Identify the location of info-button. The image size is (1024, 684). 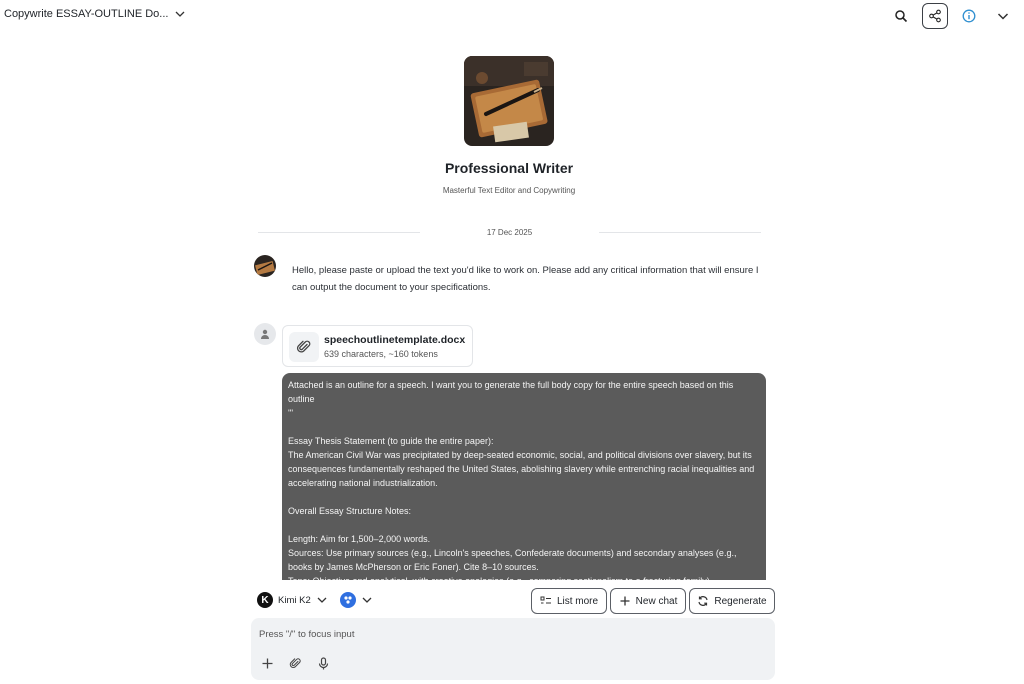
(969, 16).